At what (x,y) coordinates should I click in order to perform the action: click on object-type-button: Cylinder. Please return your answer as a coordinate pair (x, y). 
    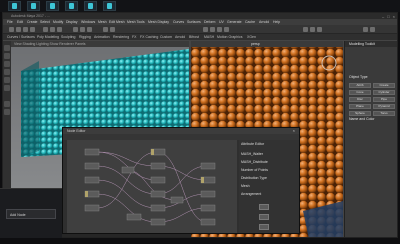
    Looking at the image, I should click on (384, 92).